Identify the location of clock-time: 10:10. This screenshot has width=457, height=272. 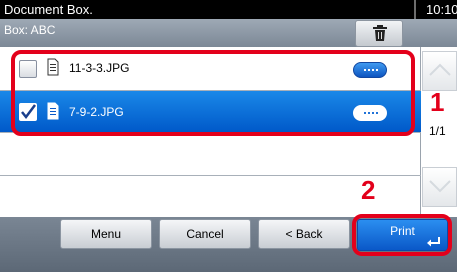
(441, 9).